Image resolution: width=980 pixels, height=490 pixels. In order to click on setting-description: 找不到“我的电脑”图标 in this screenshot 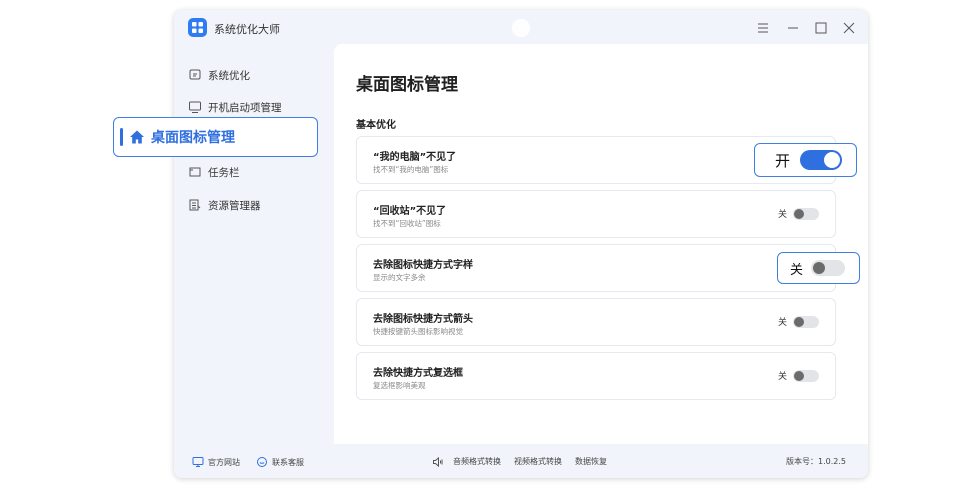, I will do `click(411, 169)`.